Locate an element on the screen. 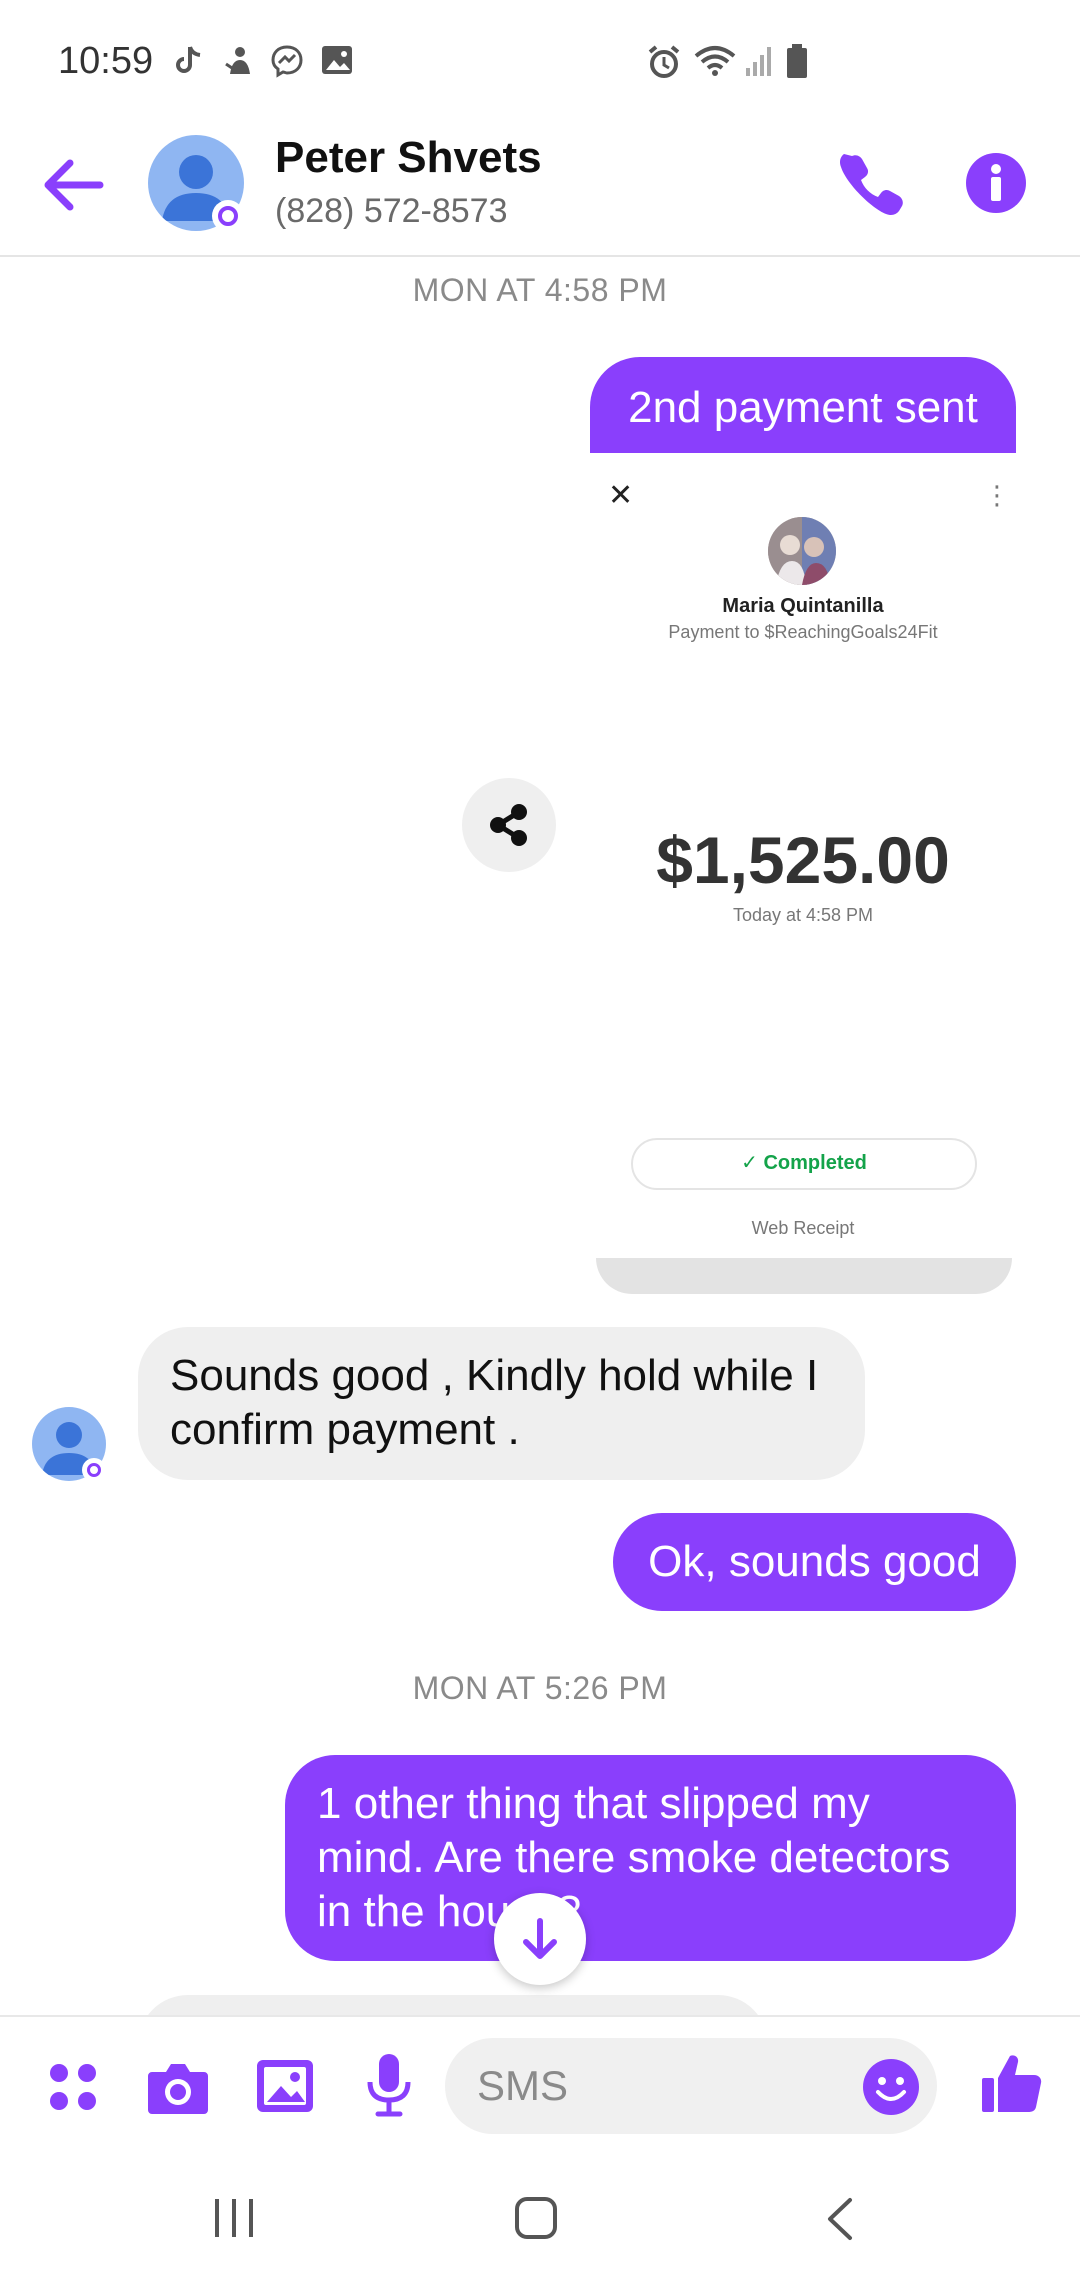 This screenshot has height=2280, width=1080. image-icon is located at coordinates (285, 2086).